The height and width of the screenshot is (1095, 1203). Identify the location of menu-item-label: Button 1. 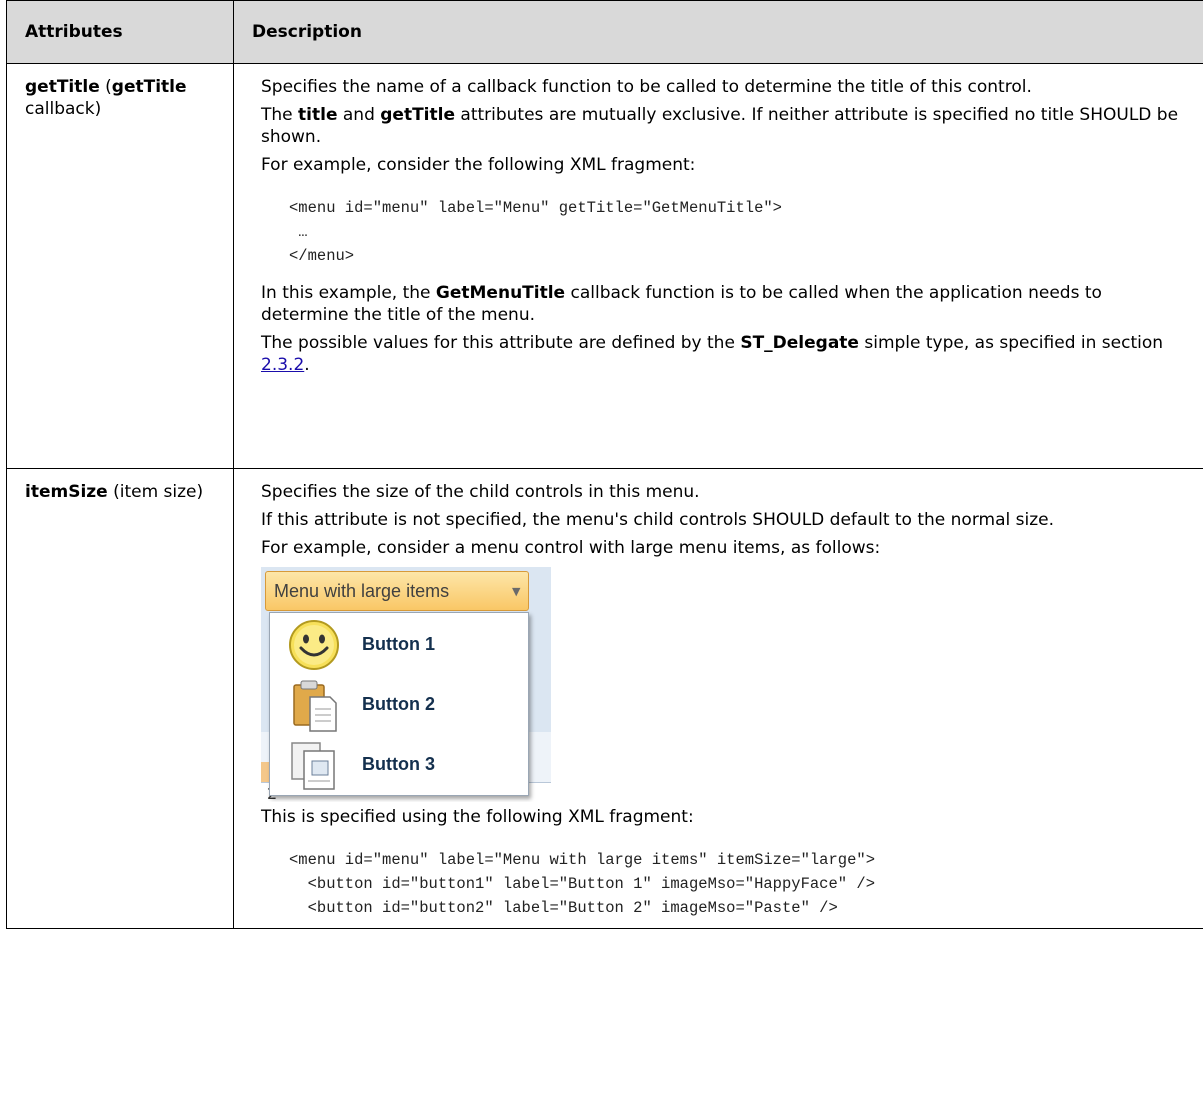
(398, 644).